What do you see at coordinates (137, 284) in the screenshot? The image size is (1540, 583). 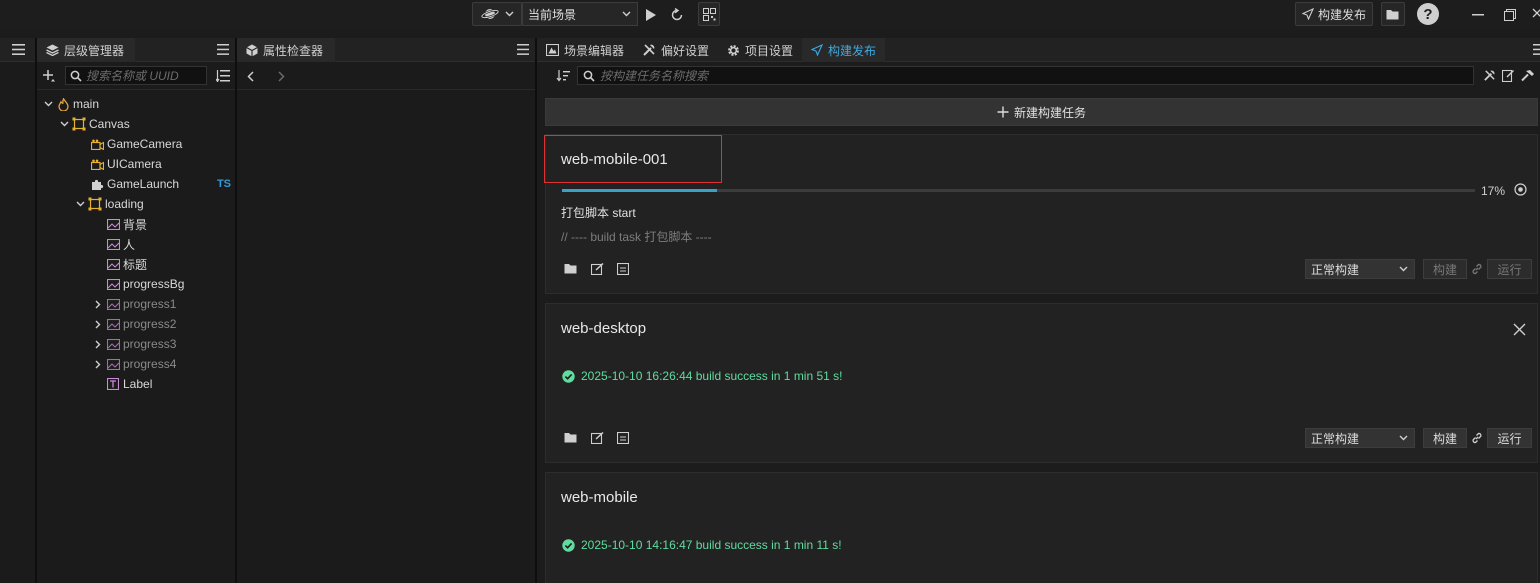 I see `tree-node-progressbg: progressBg` at bounding box center [137, 284].